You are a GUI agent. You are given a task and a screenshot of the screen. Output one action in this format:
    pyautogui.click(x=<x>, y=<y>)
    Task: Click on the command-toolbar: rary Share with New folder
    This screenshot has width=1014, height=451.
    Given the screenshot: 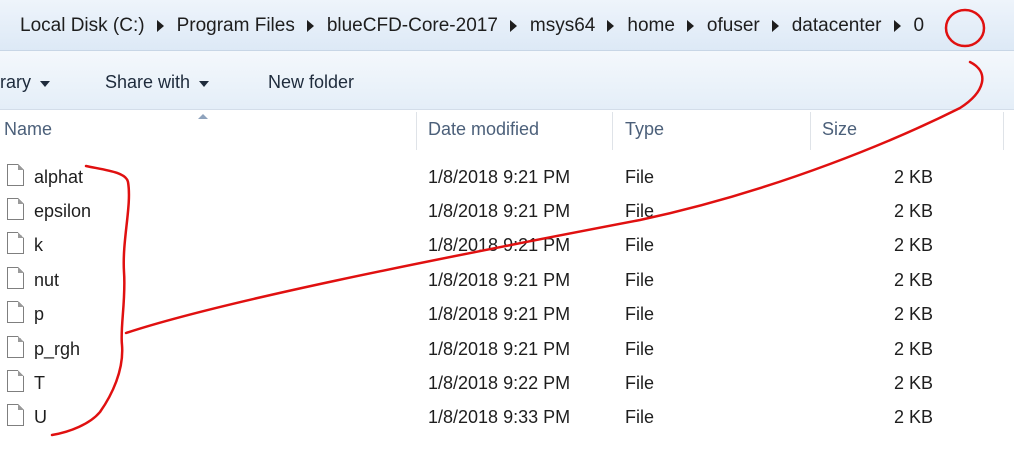 What is the action you would take?
    pyautogui.click(x=507, y=80)
    